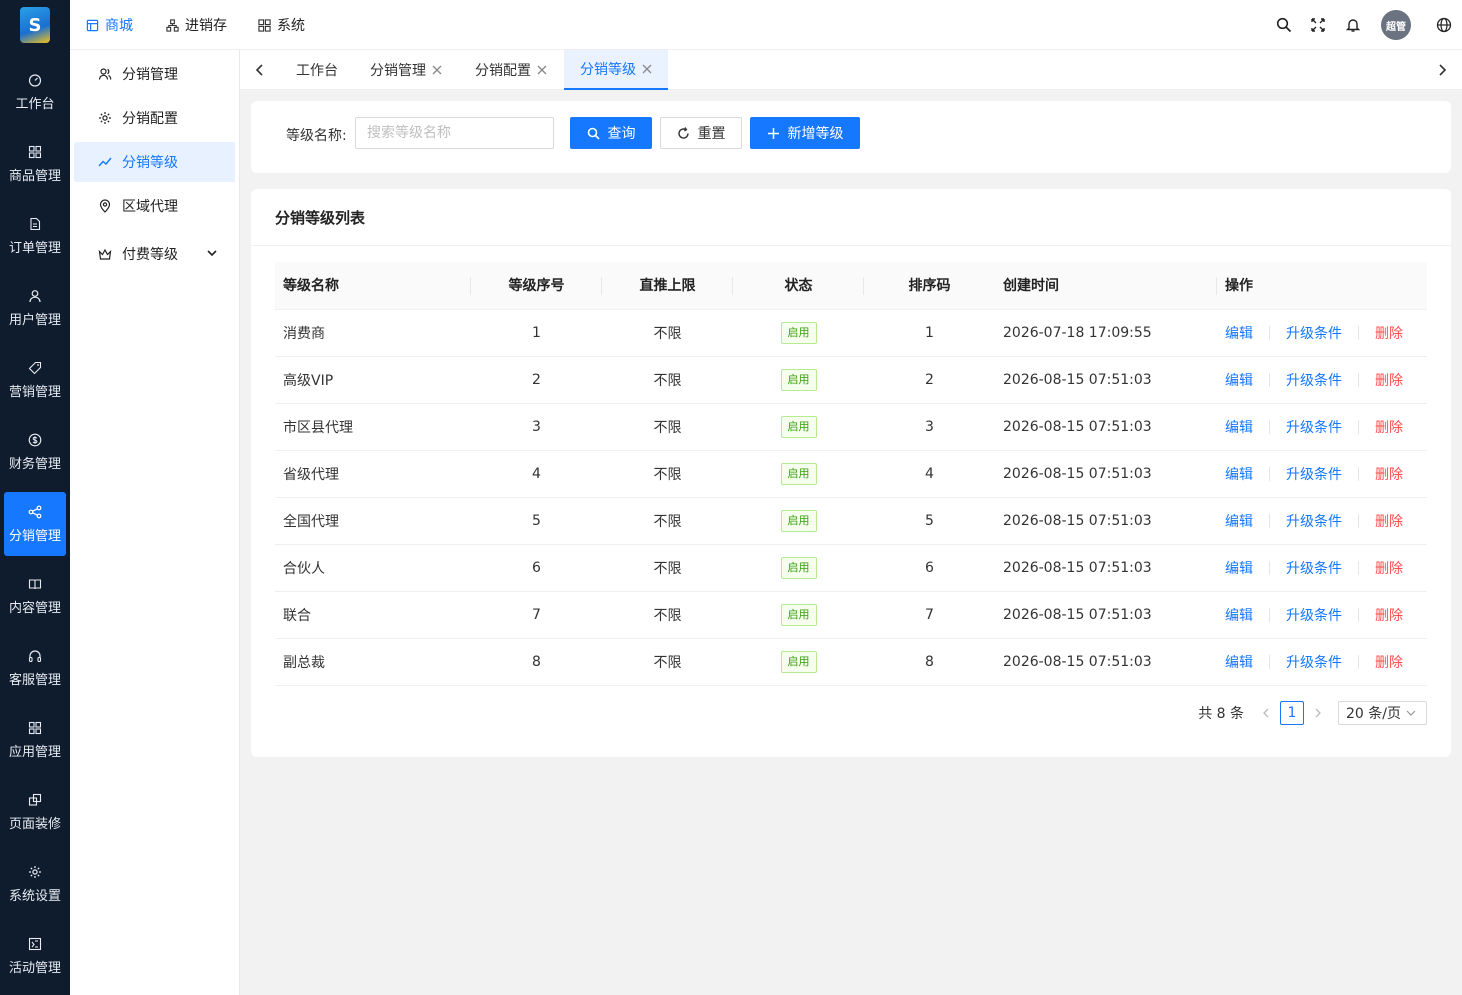  Describe the element at coordinates (503, 71) in the screenshot. I see `tab-label: 分销配置` at that location.